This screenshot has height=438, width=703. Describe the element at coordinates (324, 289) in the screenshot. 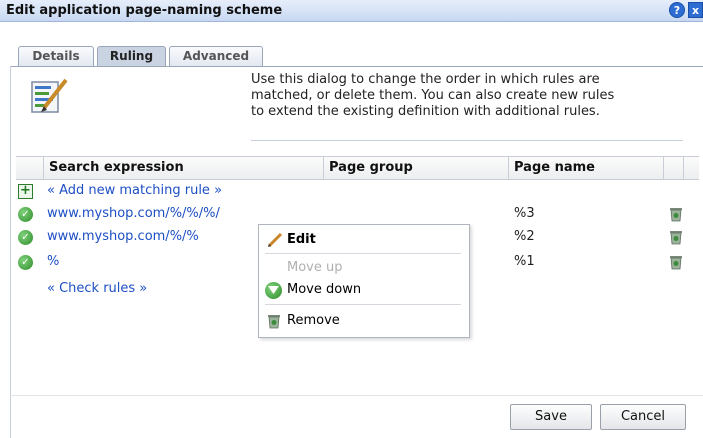

I see `menu-item-label: Move down` at that location.